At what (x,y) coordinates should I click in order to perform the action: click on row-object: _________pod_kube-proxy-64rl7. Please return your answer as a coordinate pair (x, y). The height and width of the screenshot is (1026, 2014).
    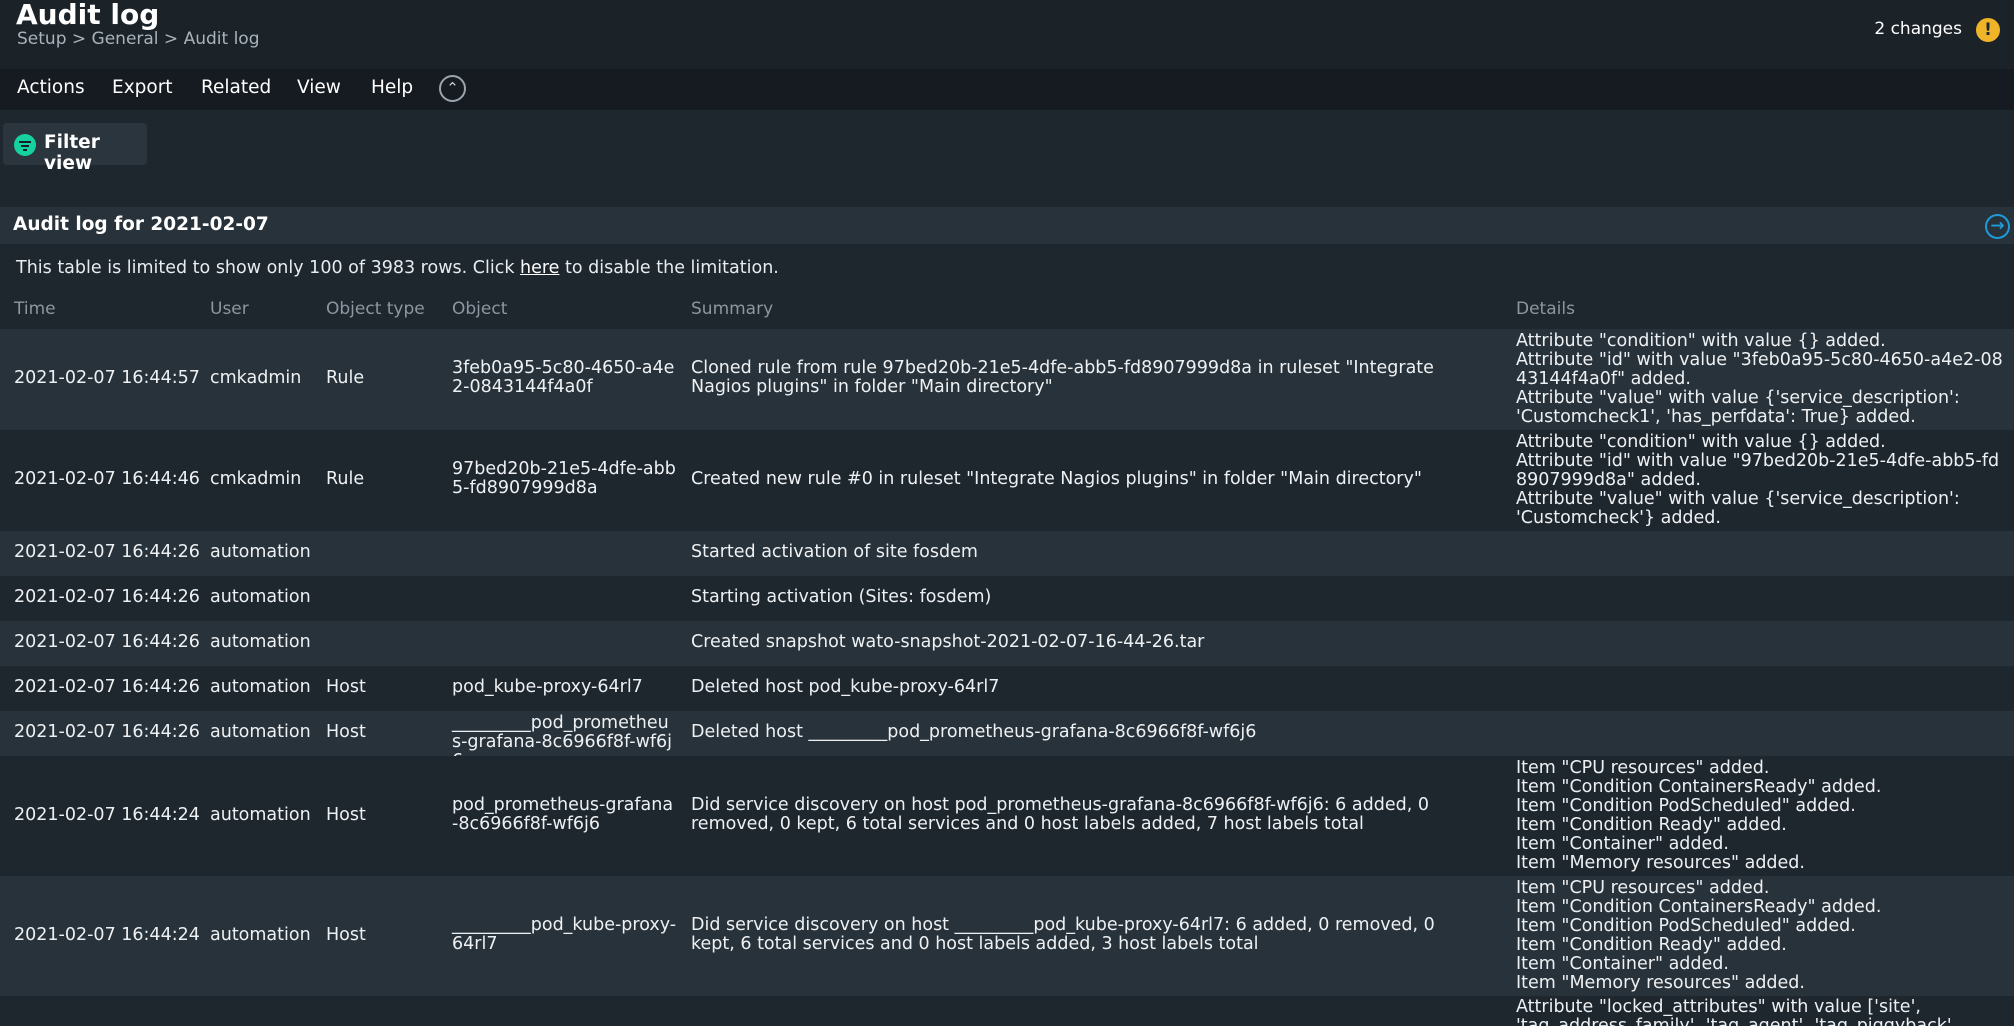
    Looking at the image, I should click on (564, 934).